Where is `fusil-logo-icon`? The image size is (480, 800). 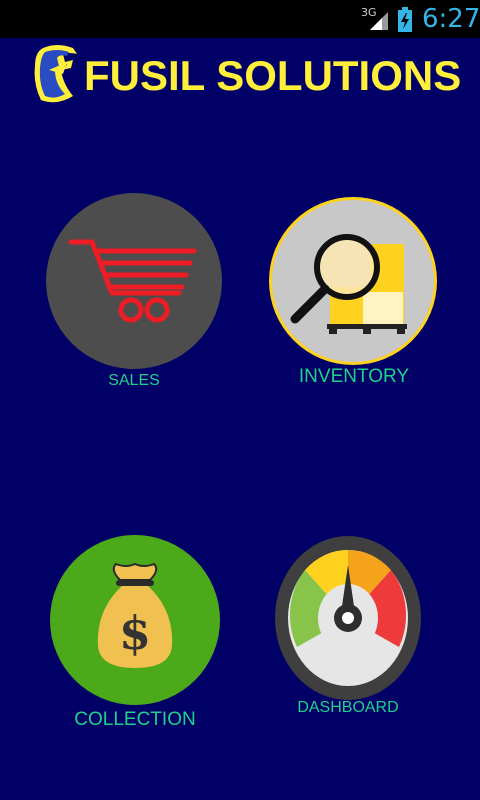
fusil-logo-icon is located at coordinates (57, 77).